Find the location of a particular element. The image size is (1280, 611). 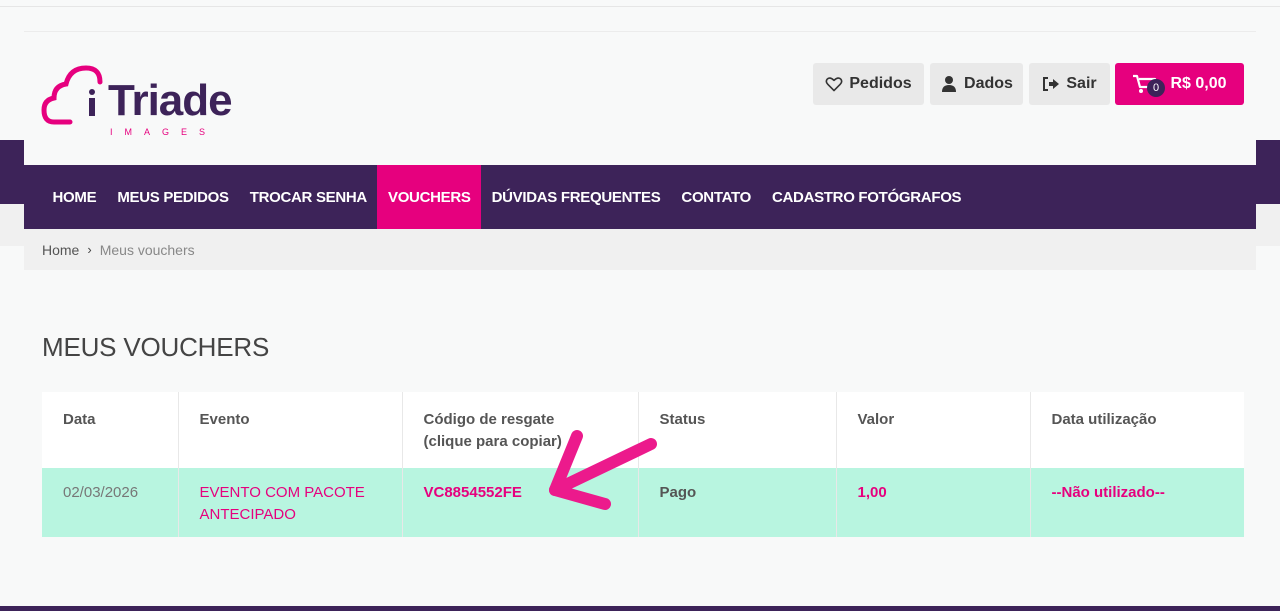

cell-evento-line2: ANTECIPADO is located at coordinates (247, 514).